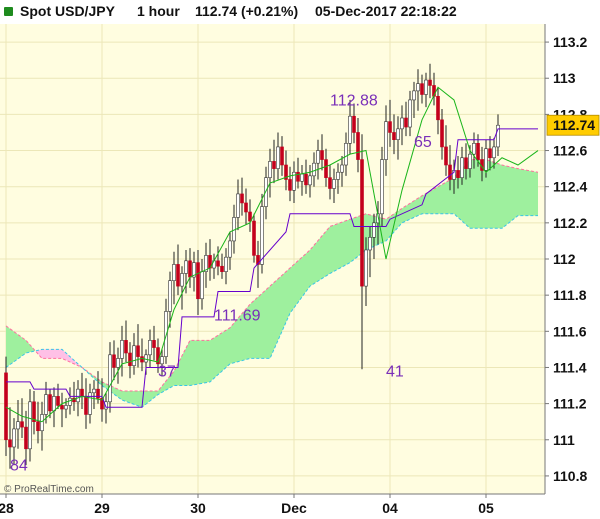  What do you see at coordinates (564, 78) in the screenshot?
I see `y-tick-label: 113` at bounding box center [564, 78].